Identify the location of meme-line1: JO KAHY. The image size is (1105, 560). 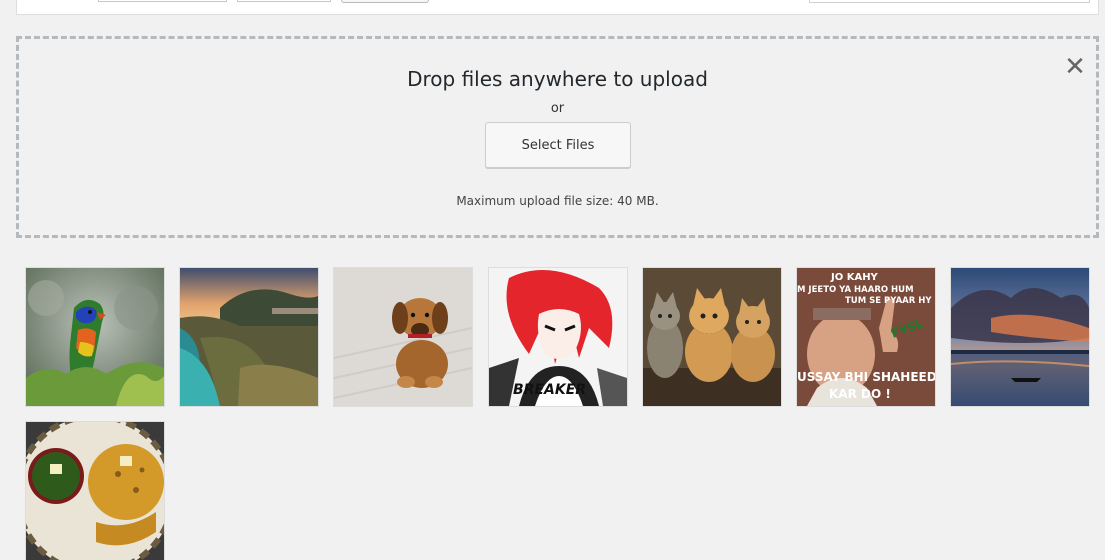
(854, 277).